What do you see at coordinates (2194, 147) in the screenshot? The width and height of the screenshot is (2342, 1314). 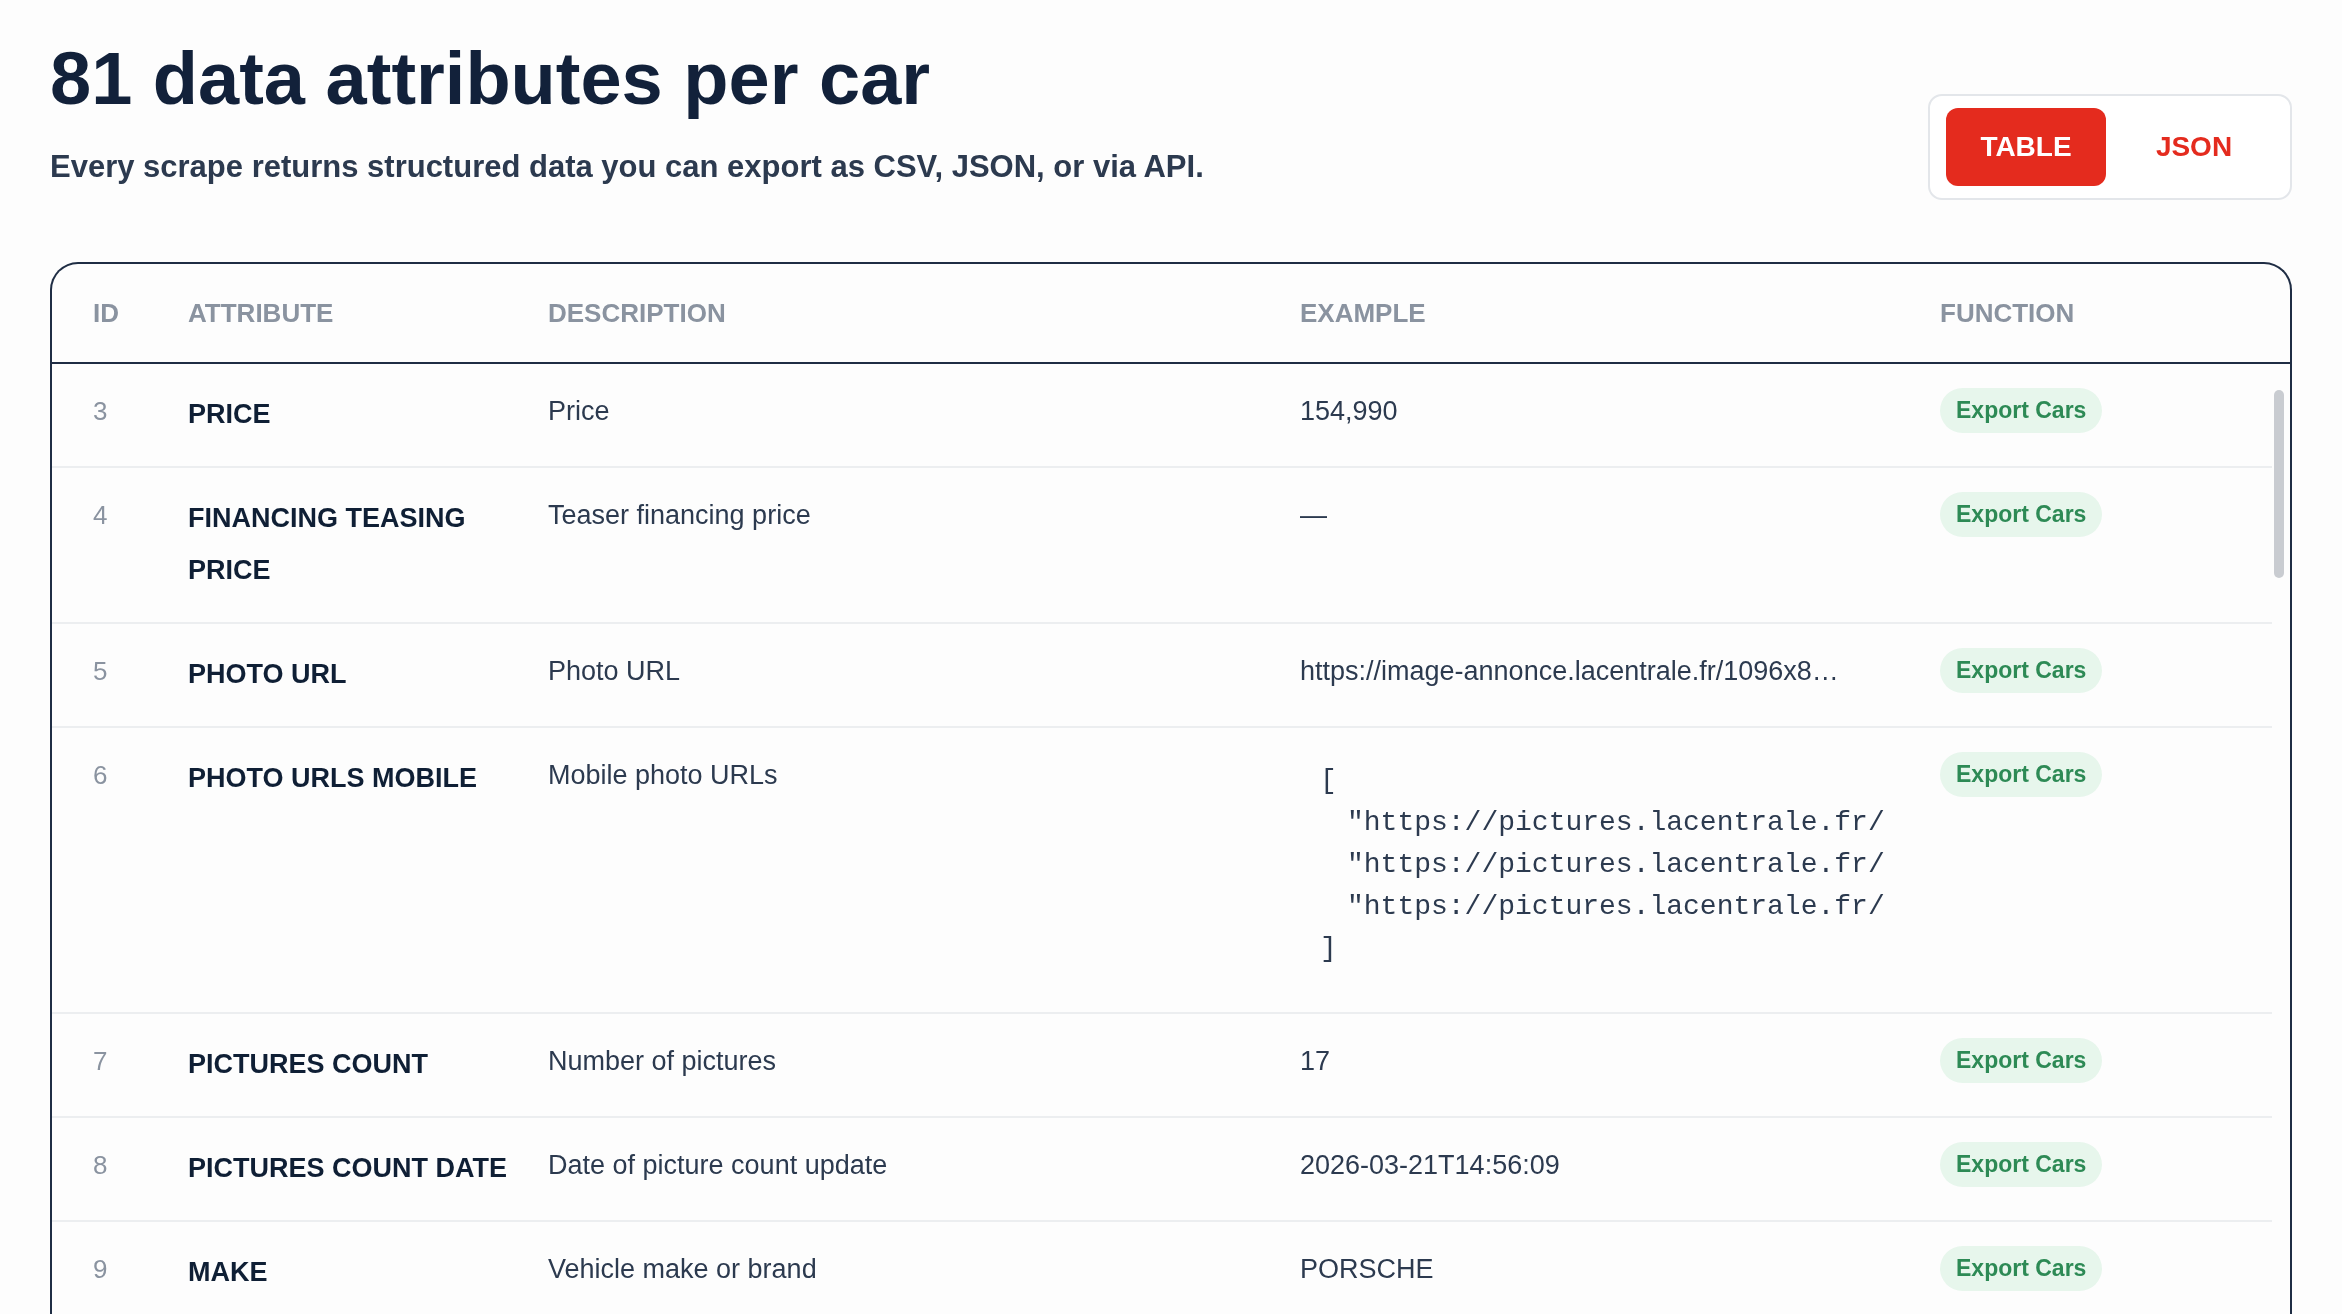 I see `view-tab: JSON` at bounding box center [2194, 147].